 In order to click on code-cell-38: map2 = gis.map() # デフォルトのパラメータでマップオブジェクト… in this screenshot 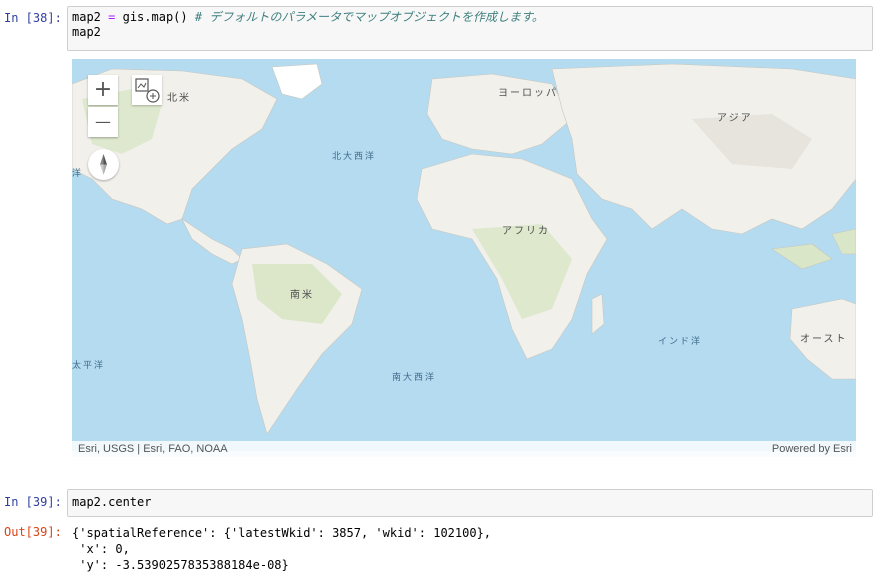, I will do `click(470, 28)`.